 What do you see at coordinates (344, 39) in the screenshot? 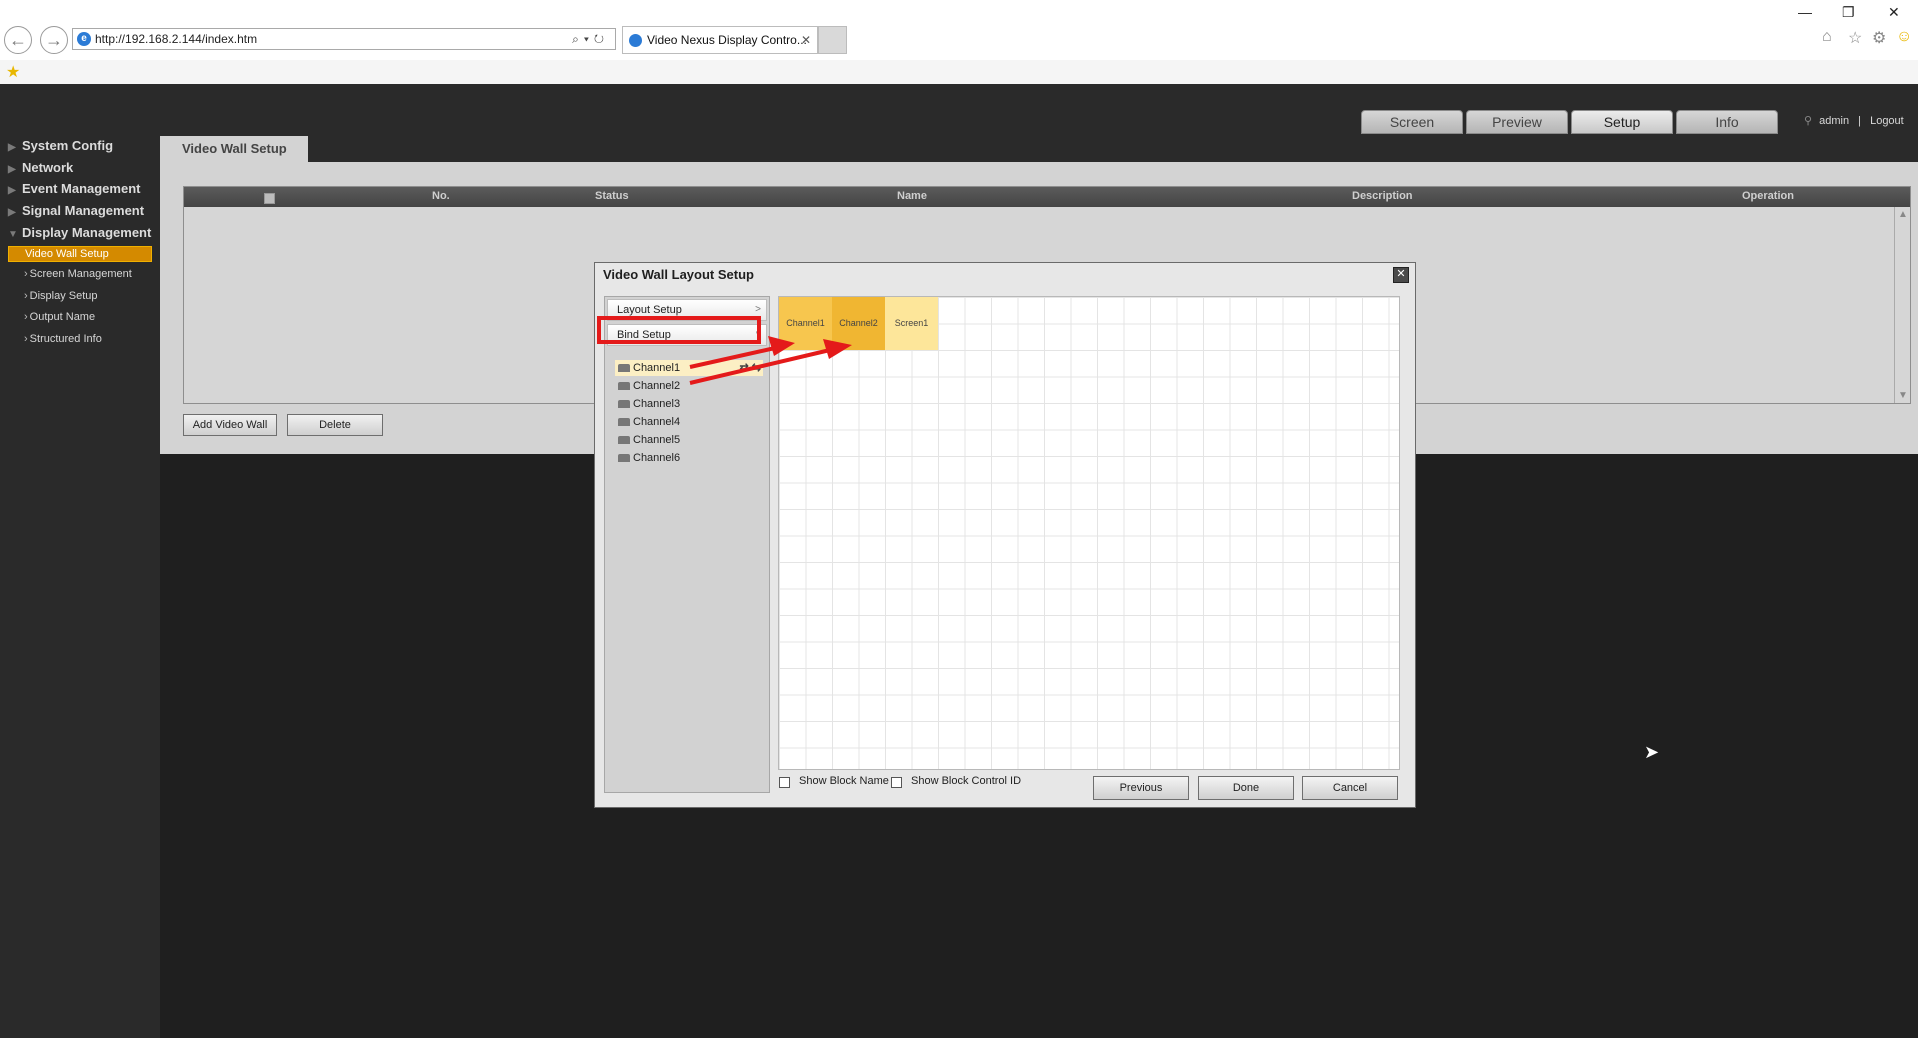
I see `address-bar: e http://192.168.2.144/index.htm ⌕▾↻` at bounding box center [344, 39].